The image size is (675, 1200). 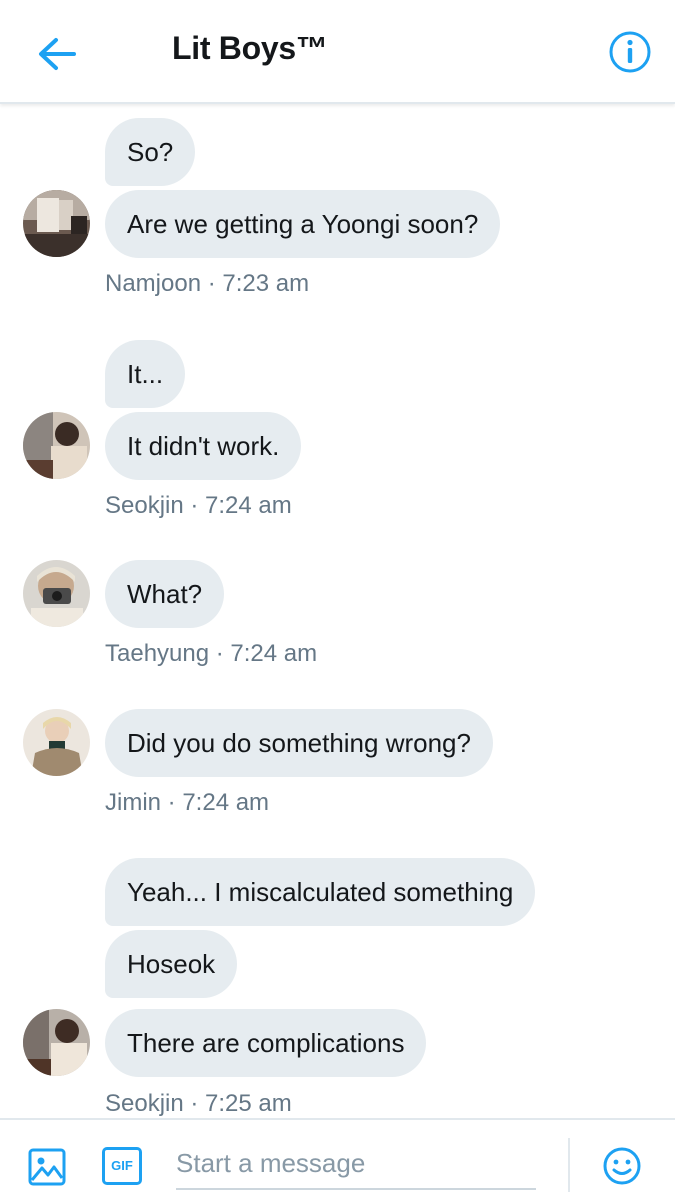 I want to click on message-bubble: So?, so click(x=150, y=152).